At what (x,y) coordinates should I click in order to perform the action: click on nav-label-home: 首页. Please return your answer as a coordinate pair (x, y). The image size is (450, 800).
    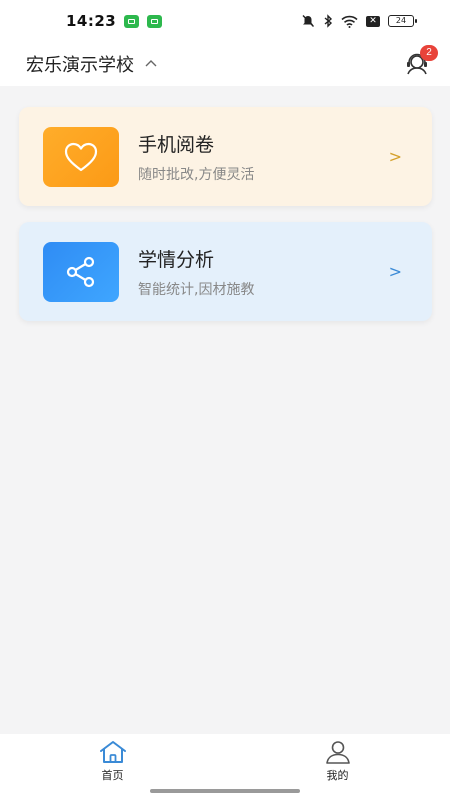
    Looking at the image, I should click on (112, 775).